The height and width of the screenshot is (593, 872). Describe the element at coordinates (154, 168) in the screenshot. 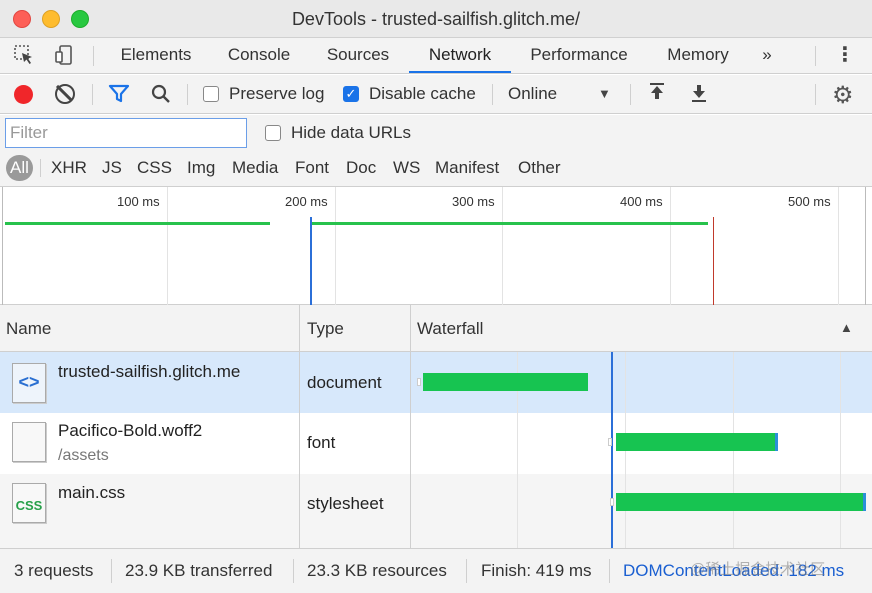

I see `type-filter-css: CSS` at that location.